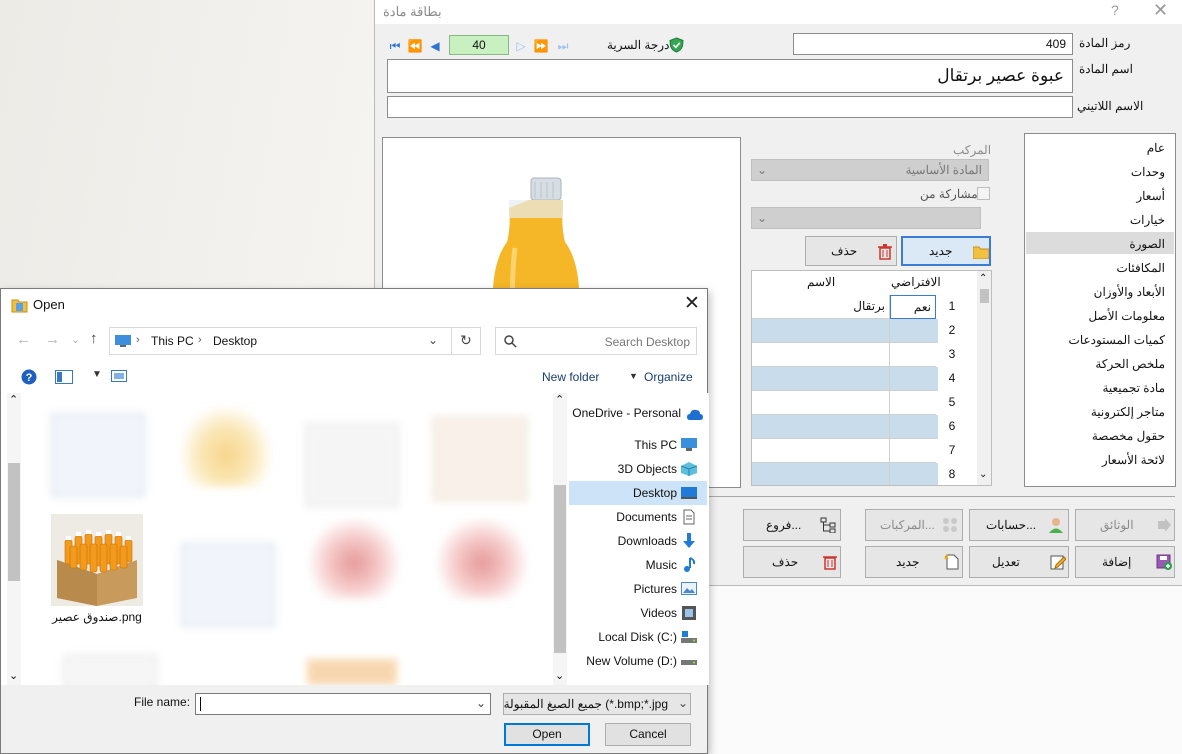 This screenshot has height=754, width=1182. What do you see at coordinates (870, 170) in the screenshot?
I see `composite-select: المادة الأساسية ⌄` at bounding box center [870, 170].